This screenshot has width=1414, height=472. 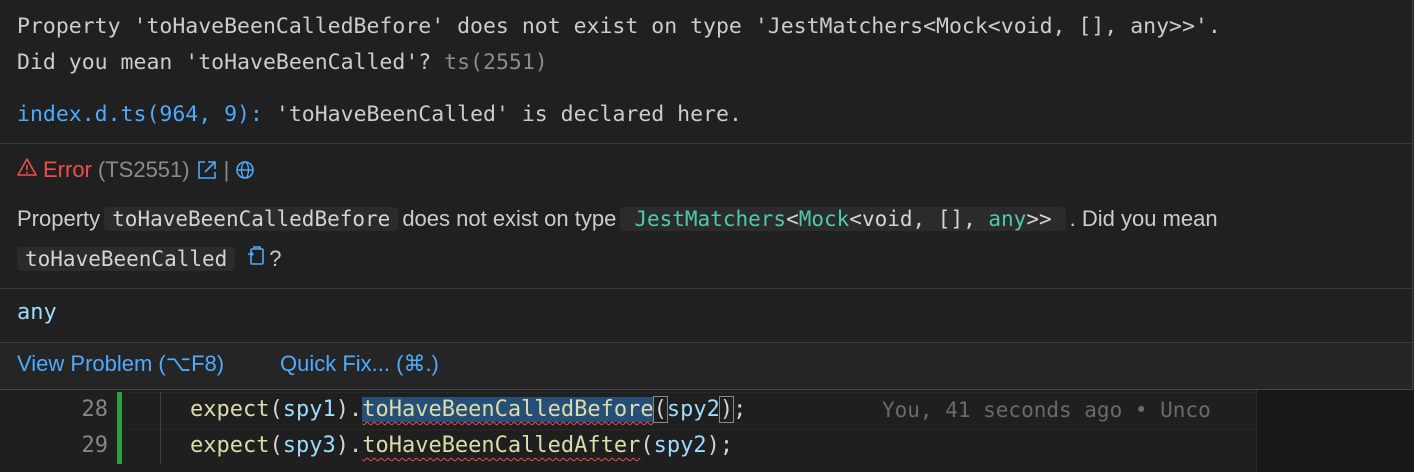 I want to click on type-name: JestMatchers, so click(x=710, y=219).